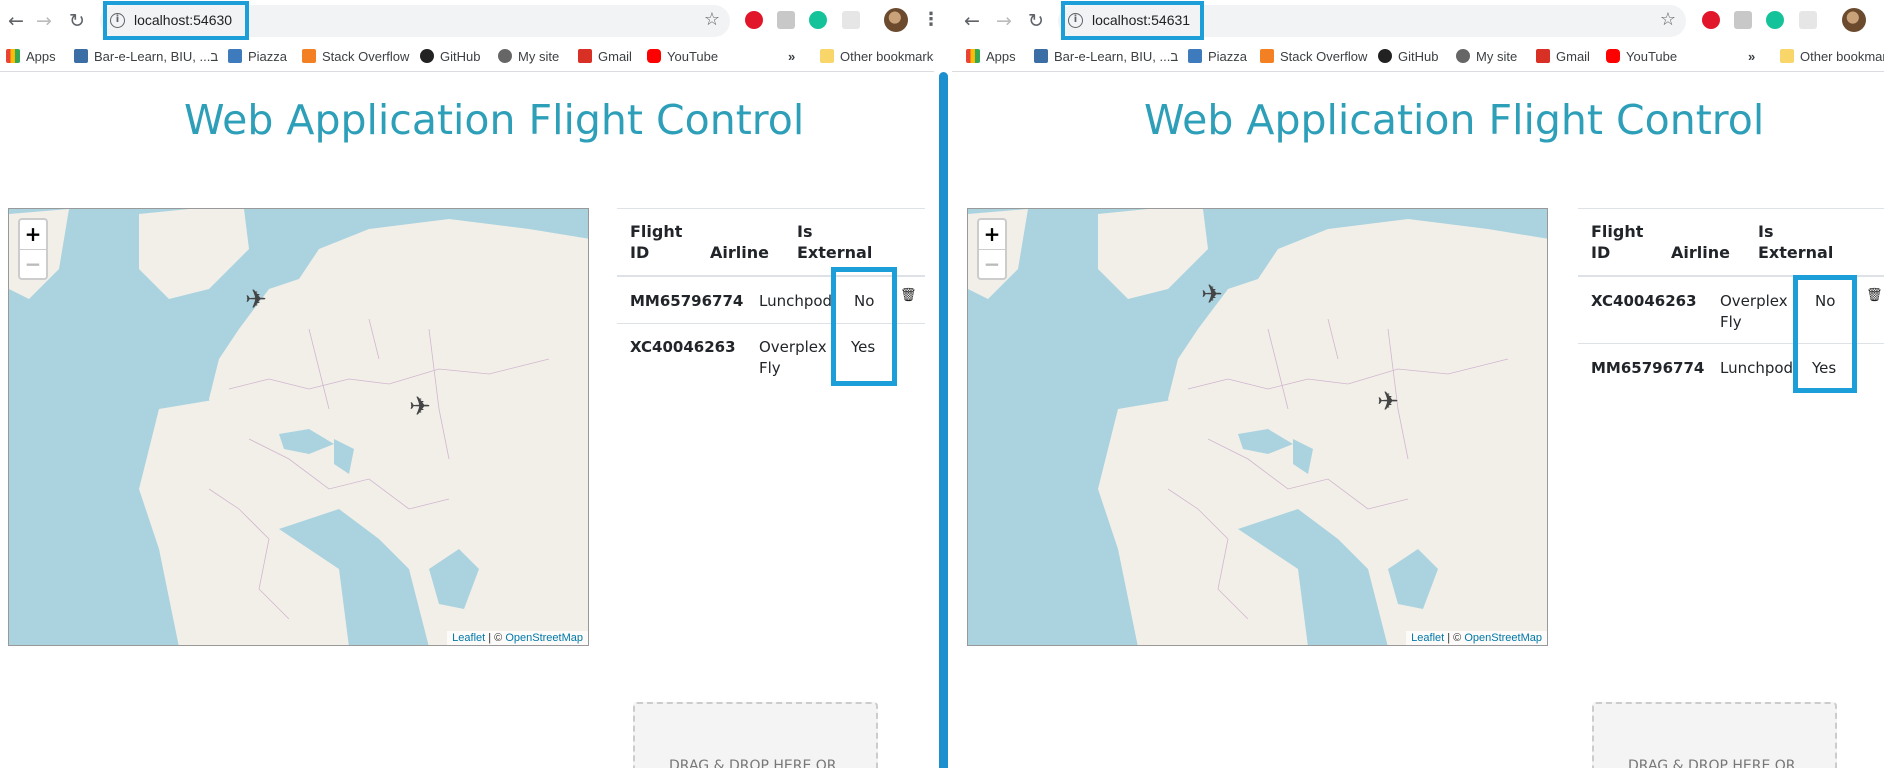 This screenshot has height=768, width=1884. Describe the element at coordinates (1001, 56) in the screenshot. I see `bookmark-label: Apps` at that location.